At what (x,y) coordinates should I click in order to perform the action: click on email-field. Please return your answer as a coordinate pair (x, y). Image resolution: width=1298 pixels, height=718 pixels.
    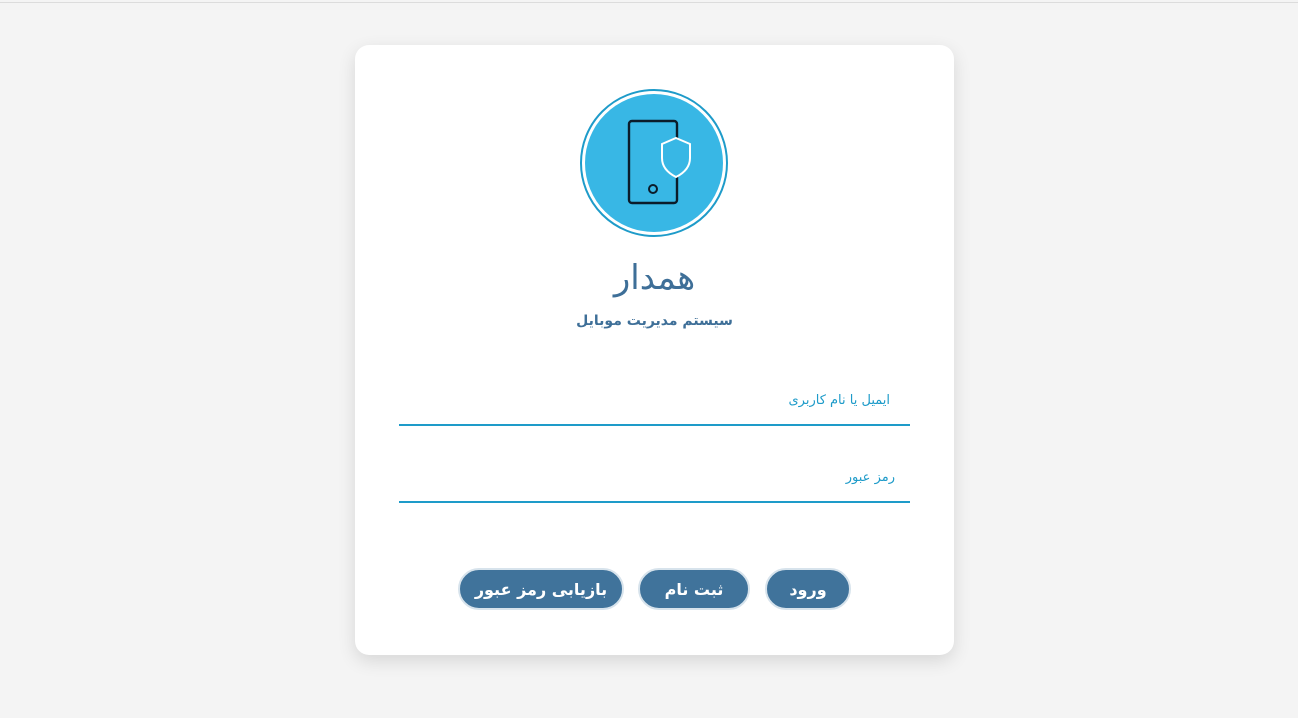
    Looking at the image, I should click on (656, 407).